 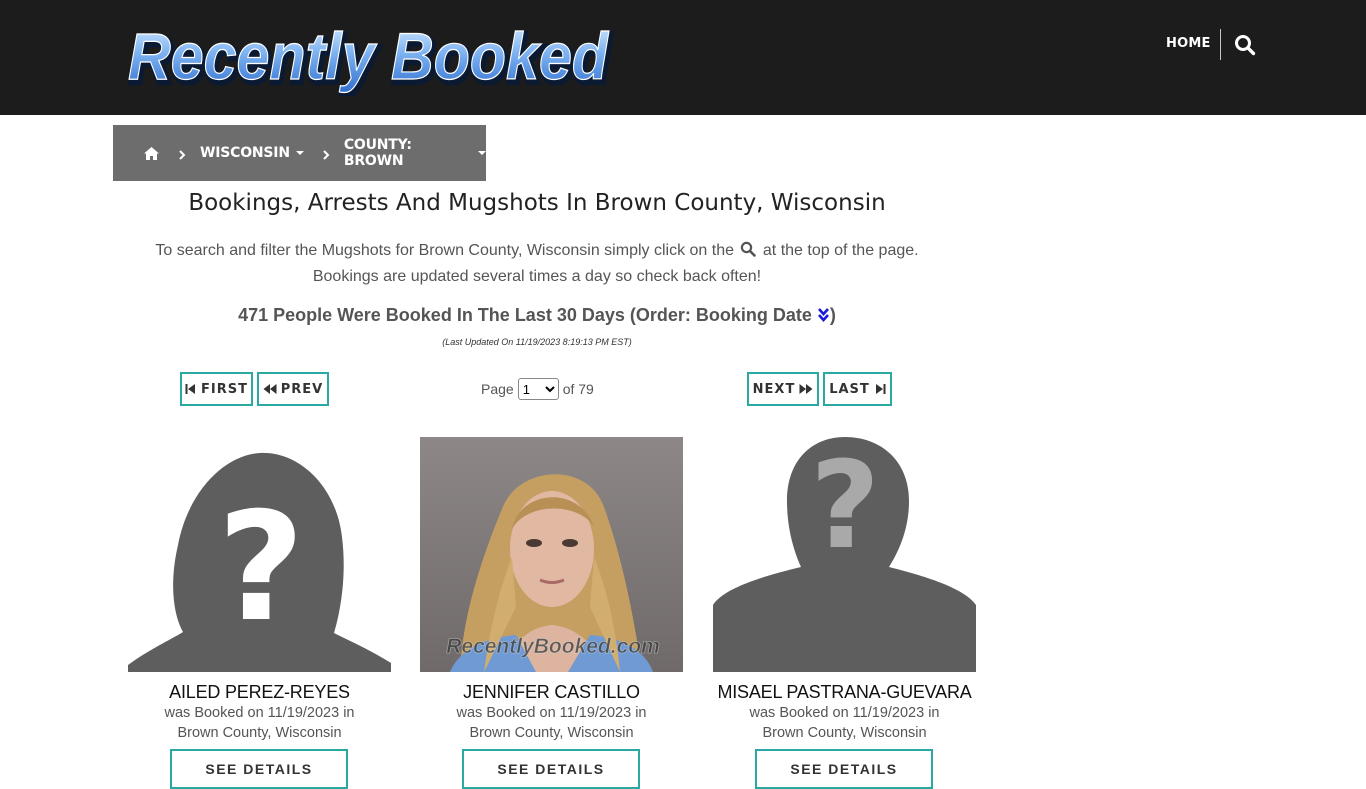 I want to click on breadcrumb-state-label: WISCONSIN, so click(x=245, y=153).